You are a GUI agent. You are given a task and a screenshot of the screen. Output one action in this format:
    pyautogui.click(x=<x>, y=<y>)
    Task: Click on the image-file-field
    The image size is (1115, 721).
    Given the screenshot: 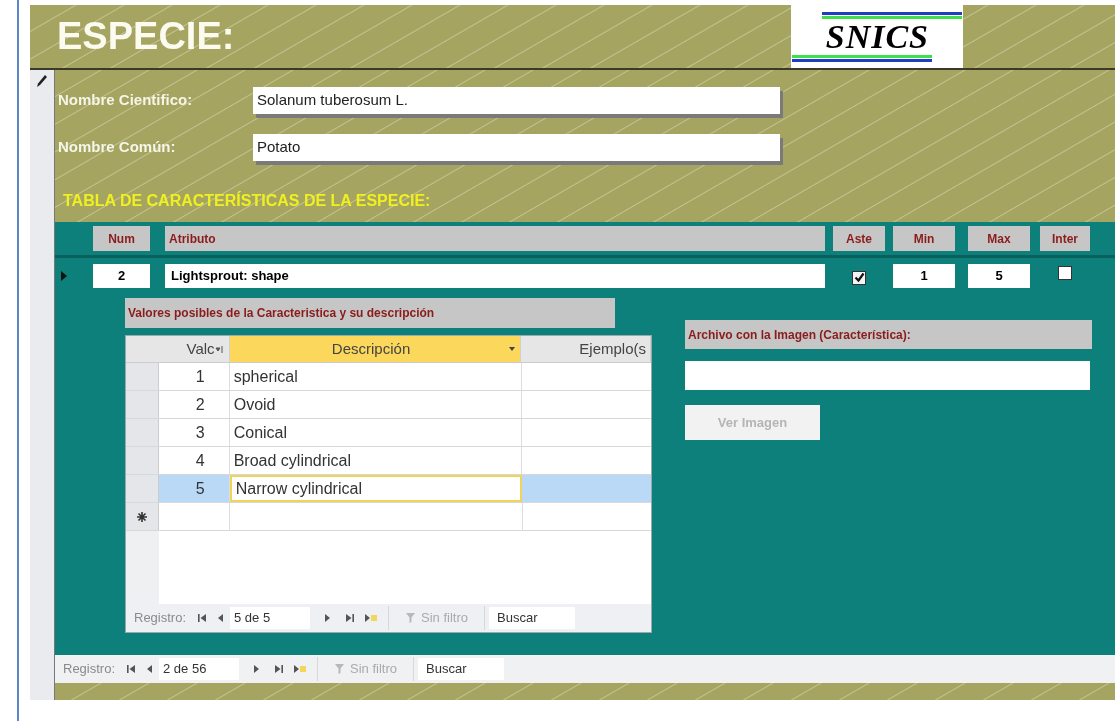 What is the action you would take?
    pyautogui.click(x=887, y=375)
    